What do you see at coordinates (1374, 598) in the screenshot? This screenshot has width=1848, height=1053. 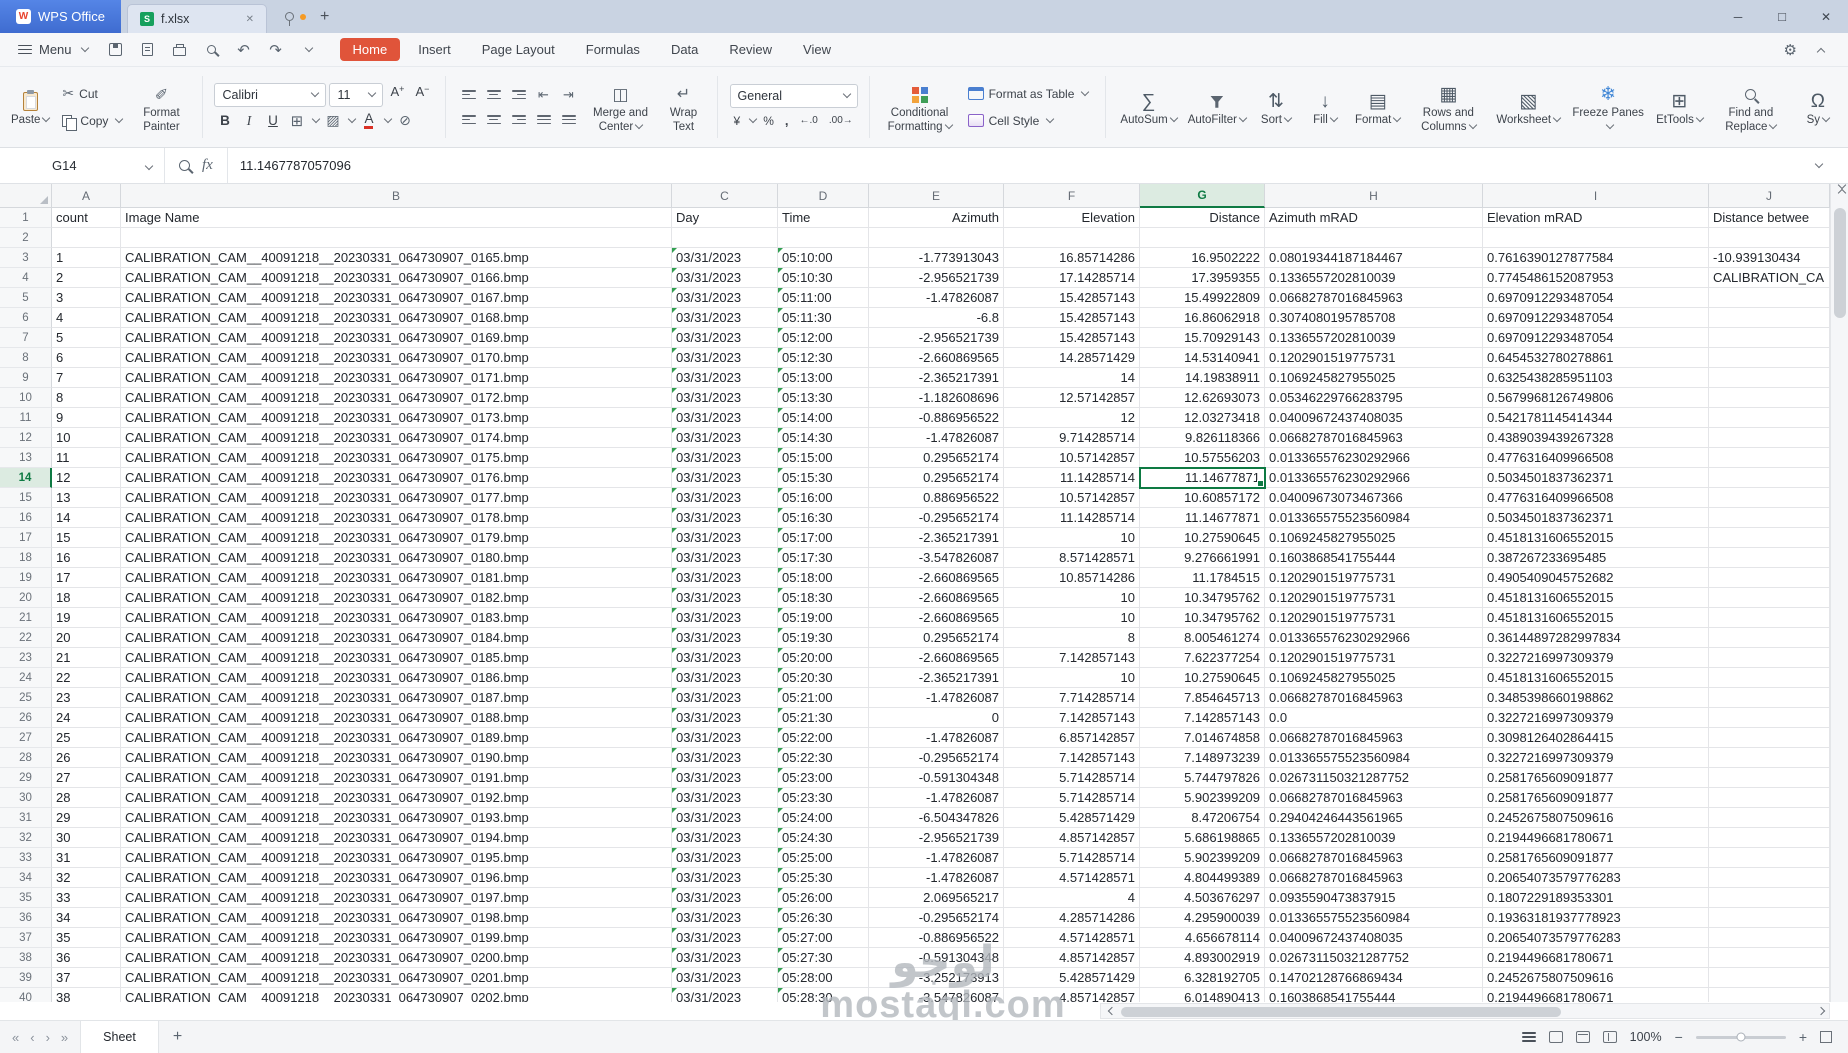 I see `cell-H20: 0.1202901519775731` at bounding box center [1374, 598].